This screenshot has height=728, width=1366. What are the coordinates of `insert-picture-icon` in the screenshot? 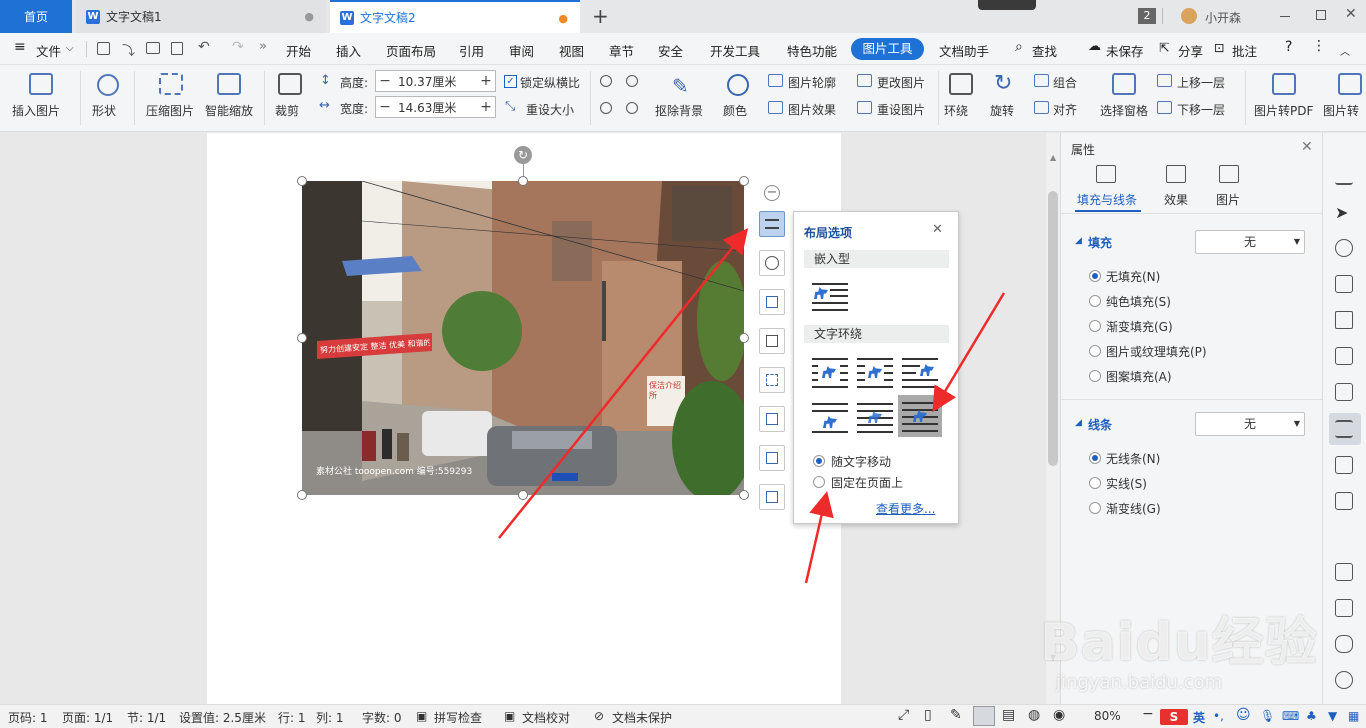 It's located at (41, 84).